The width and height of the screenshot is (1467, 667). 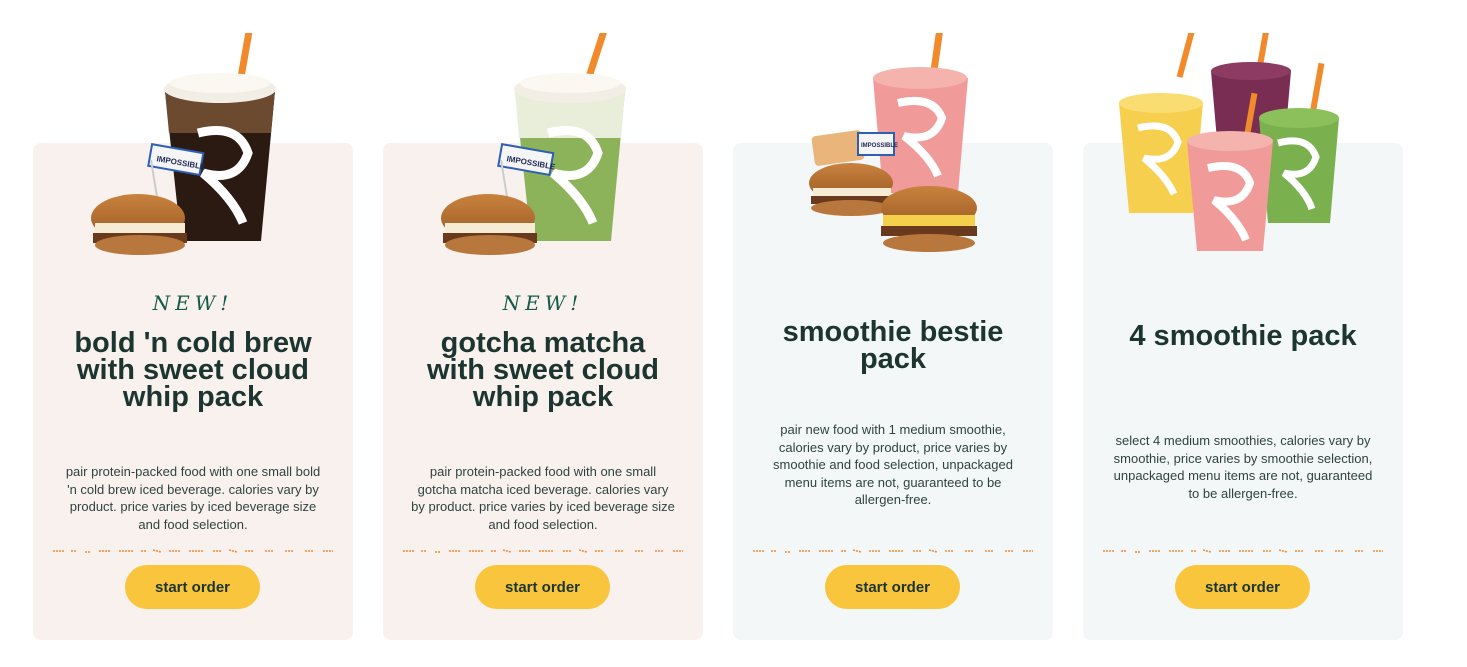 What do you see at coordinates (879, 146) in the screenshot?
I see `svg-text: IMPOSSIBLE` at bounding box center [879, 146].